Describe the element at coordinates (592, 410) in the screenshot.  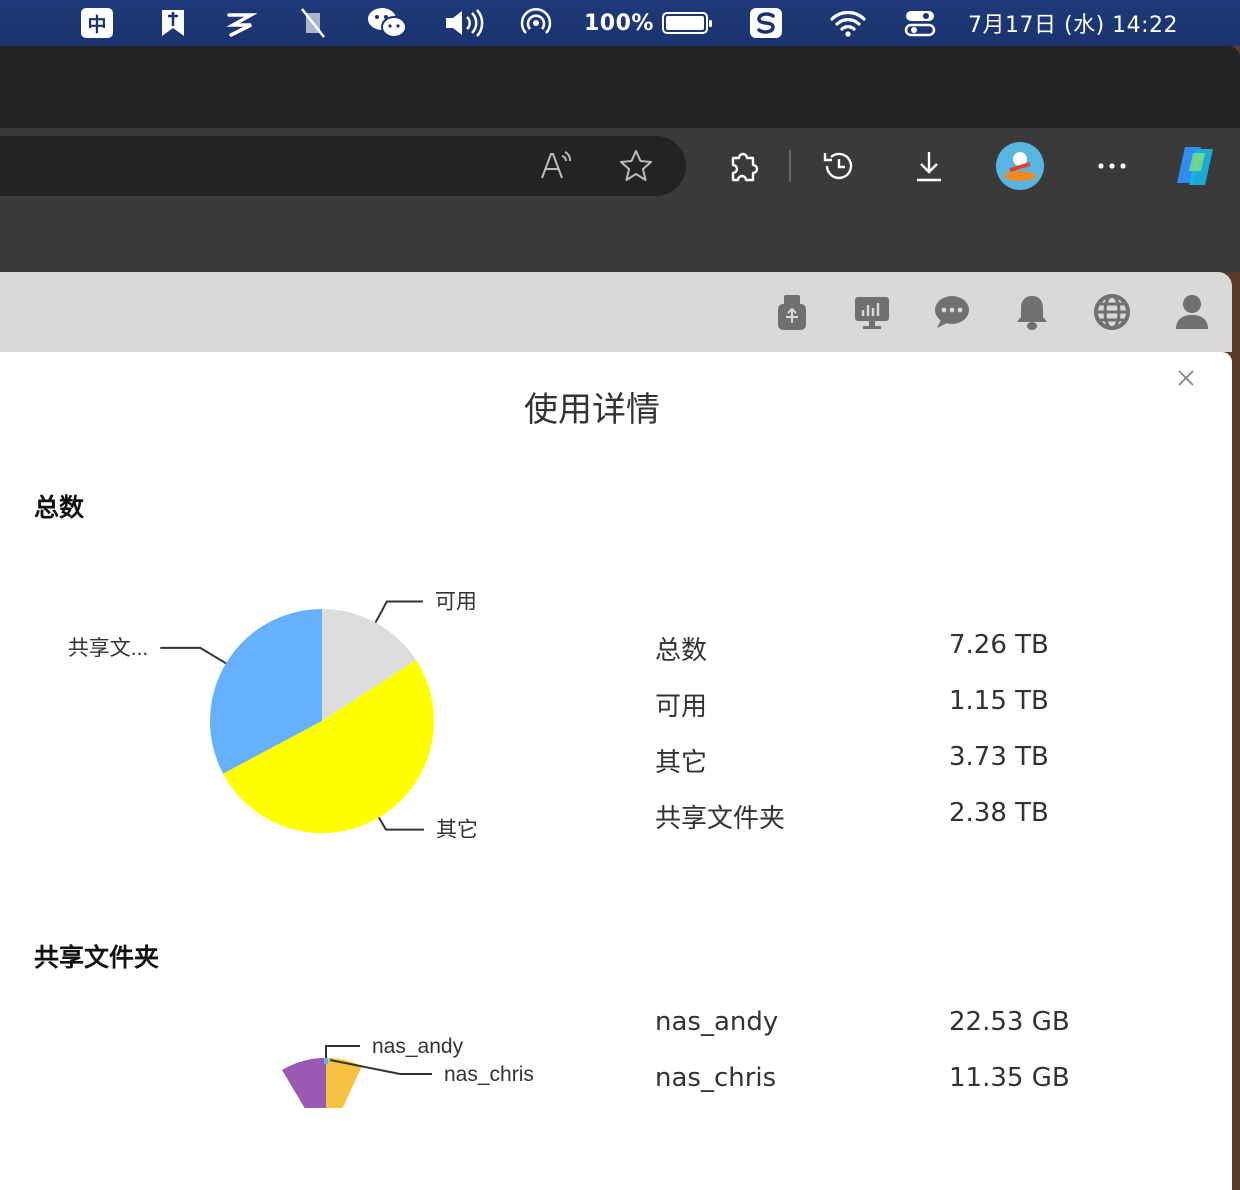
I see `modal-title: 使用详情` at that location.